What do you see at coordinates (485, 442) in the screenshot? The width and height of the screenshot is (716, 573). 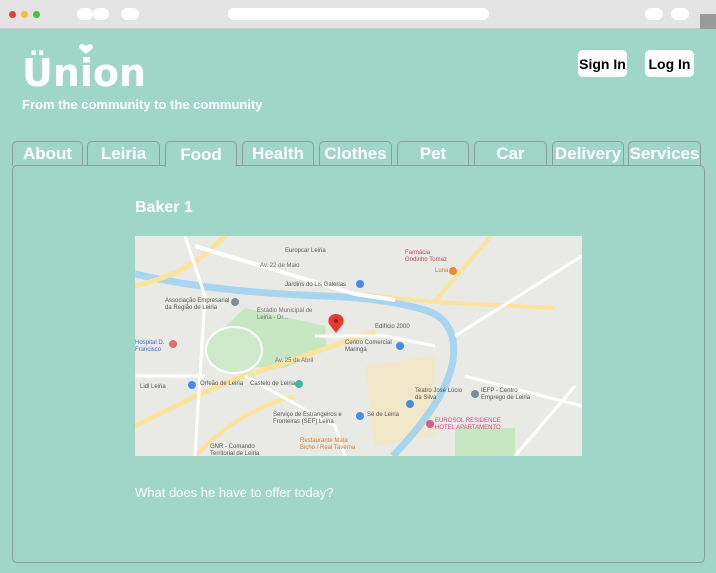 I see `map-park` at bounding box center [485, 442].